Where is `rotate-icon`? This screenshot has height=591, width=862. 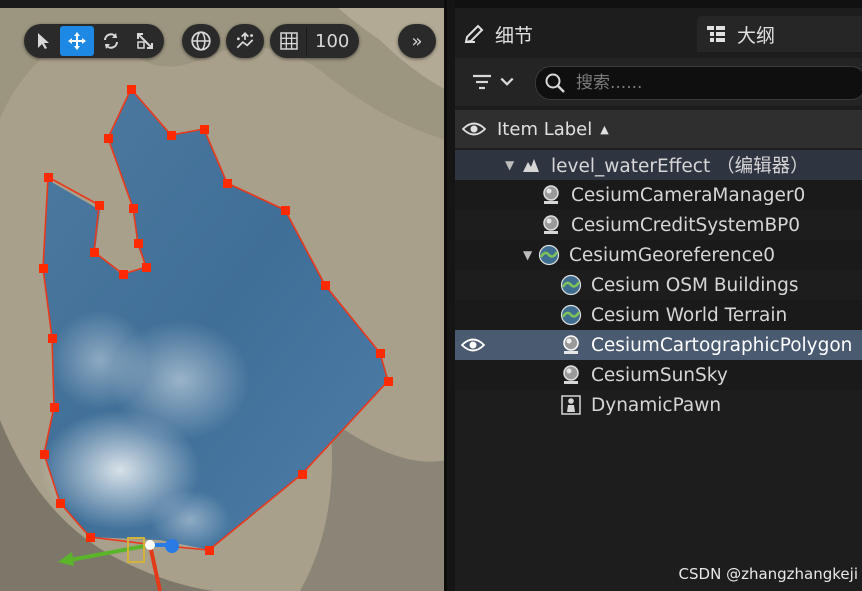
rotate-icon is located at coordinates (111, 41).